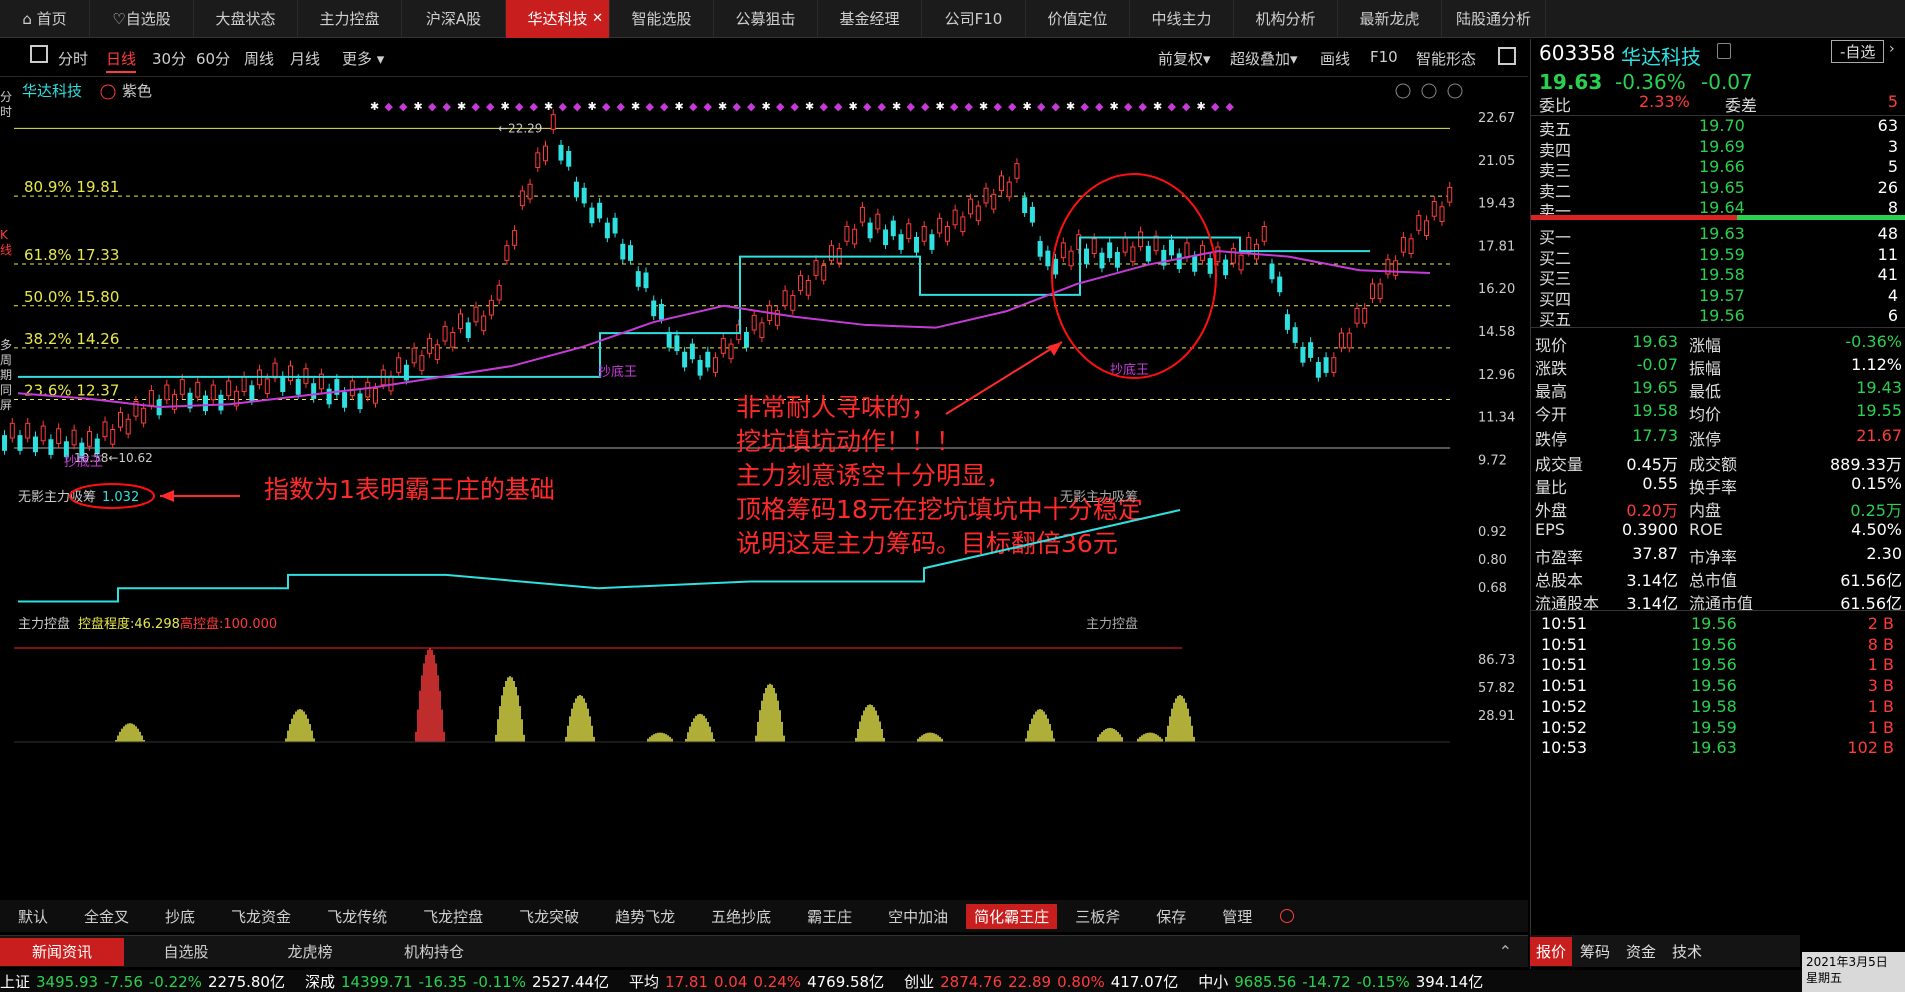 Image resolution: width=1905 pixels, height=992 pixels. Describe the element at coordinates (662, 19) in the screenshot. I see `top-tab-6: 智能选股` at that location.